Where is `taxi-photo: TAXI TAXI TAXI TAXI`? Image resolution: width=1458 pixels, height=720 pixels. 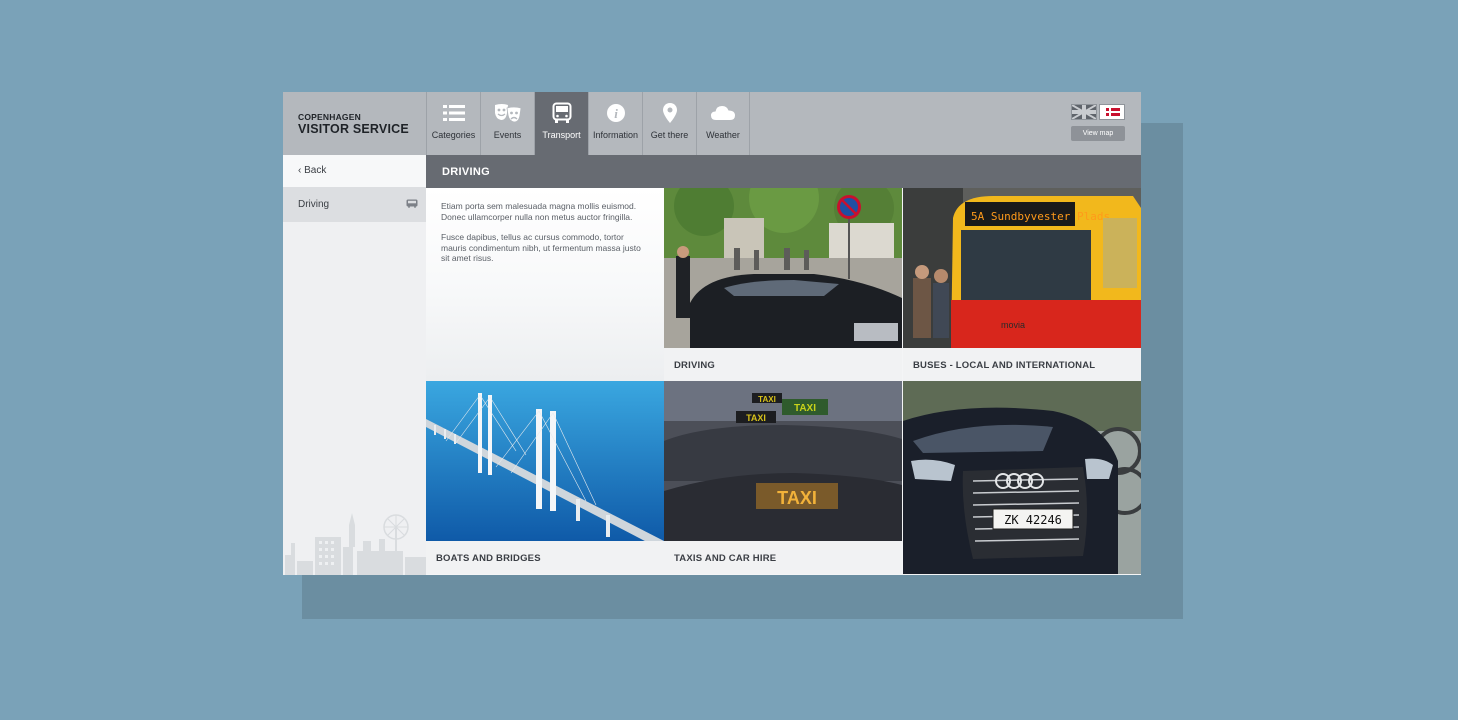 taxi-photo: TAXI TAXI TAXI TAXI is located at coordinates (783, 461).